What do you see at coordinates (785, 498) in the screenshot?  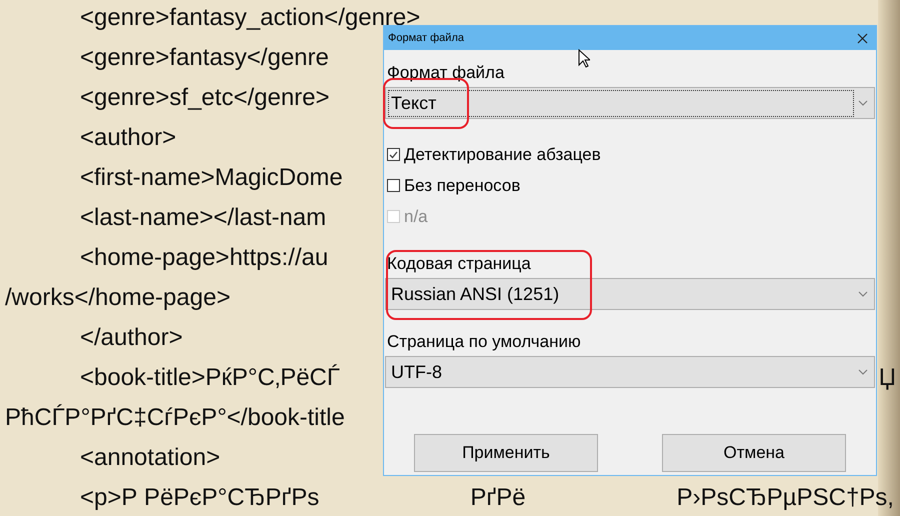 I see `document-text: Р›РѕСЂРµРЅС†Рѕ,` at bounding box center [785, 498].